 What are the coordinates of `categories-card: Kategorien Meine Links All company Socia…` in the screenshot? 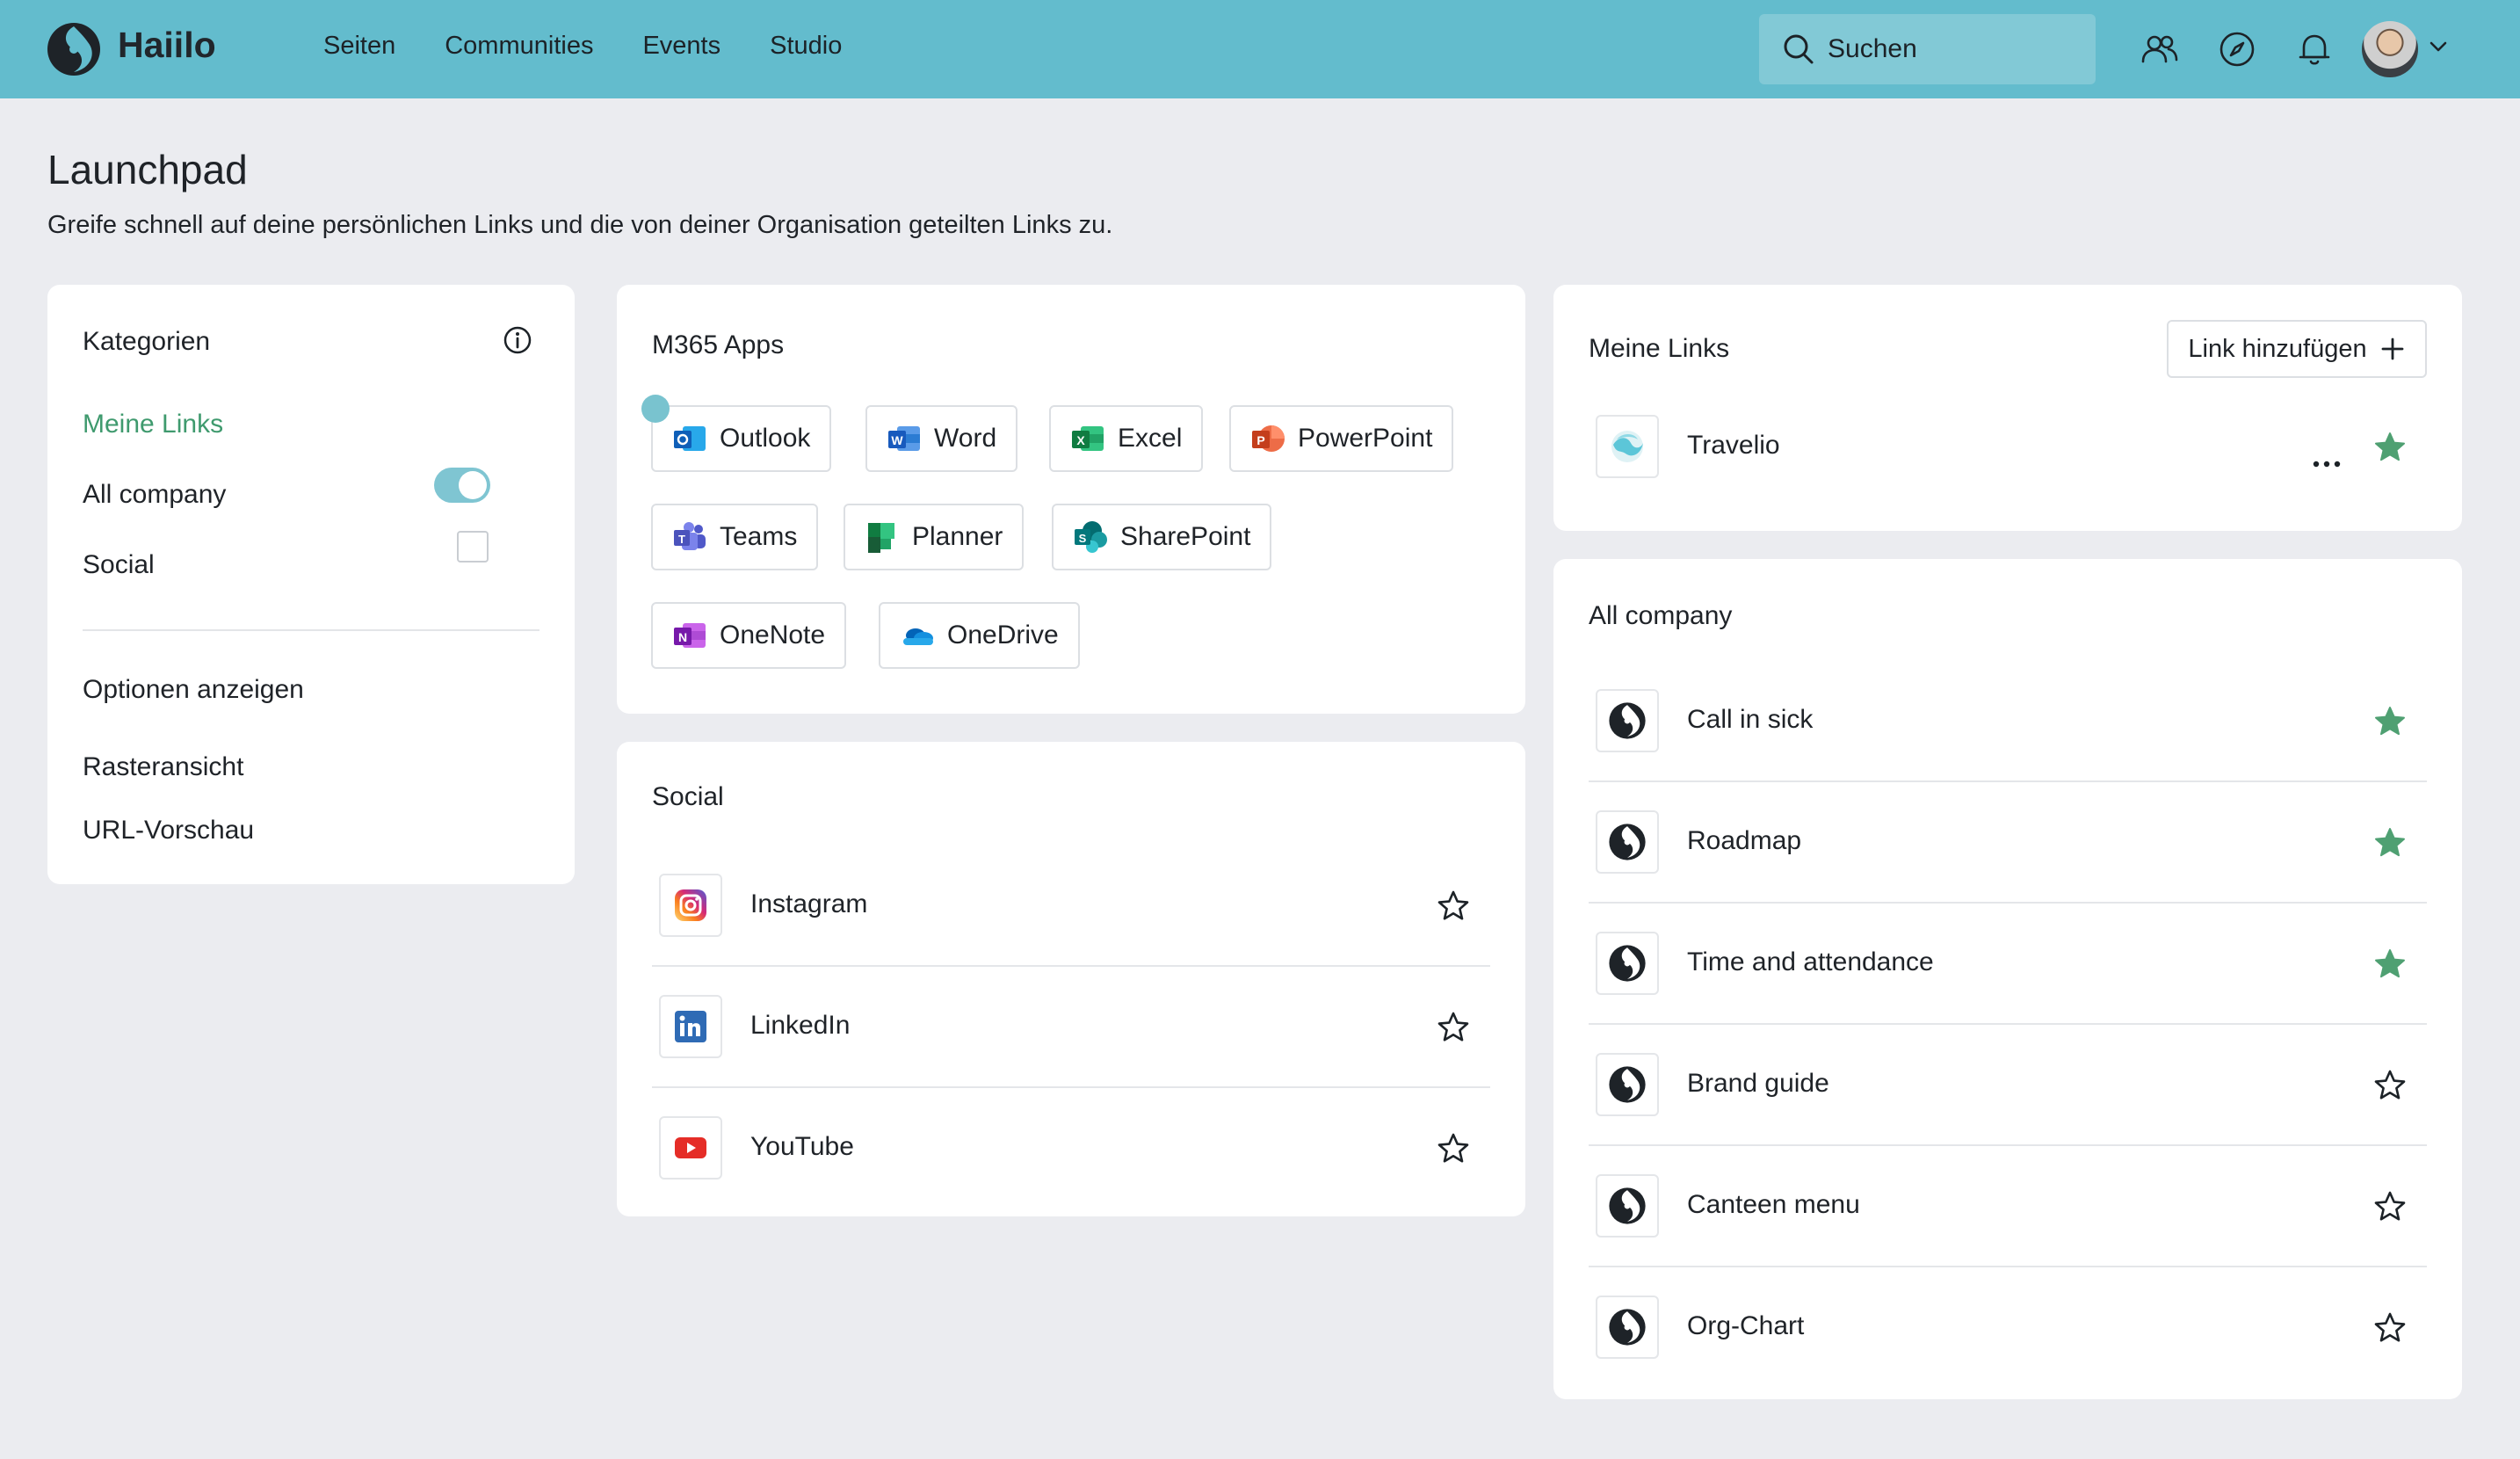 It's located at (311, 584).